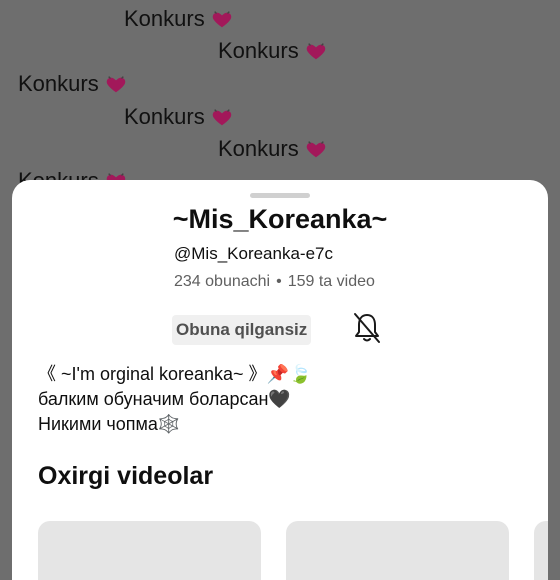 This screenshot has height=580, width=560. Describe the element at coordinates (109, 424) in the screenshot. I see `description-line: Никими чопма🕸️` at that location.